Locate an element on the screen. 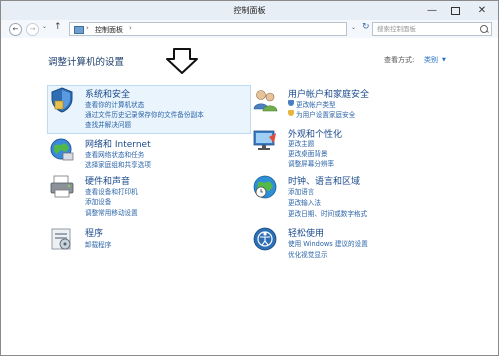  maximize-button is located at coordinates (455, 10).